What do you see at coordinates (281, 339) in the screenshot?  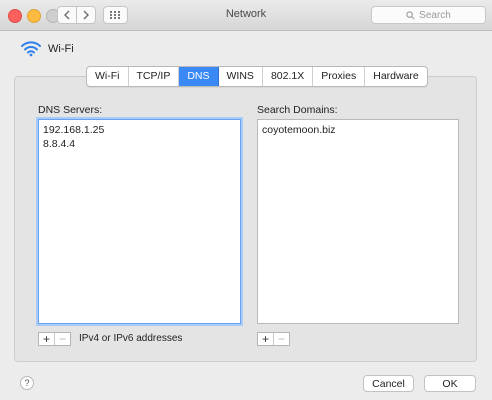 I see `remove-domain-button: −` at bounding box center [281, 339].